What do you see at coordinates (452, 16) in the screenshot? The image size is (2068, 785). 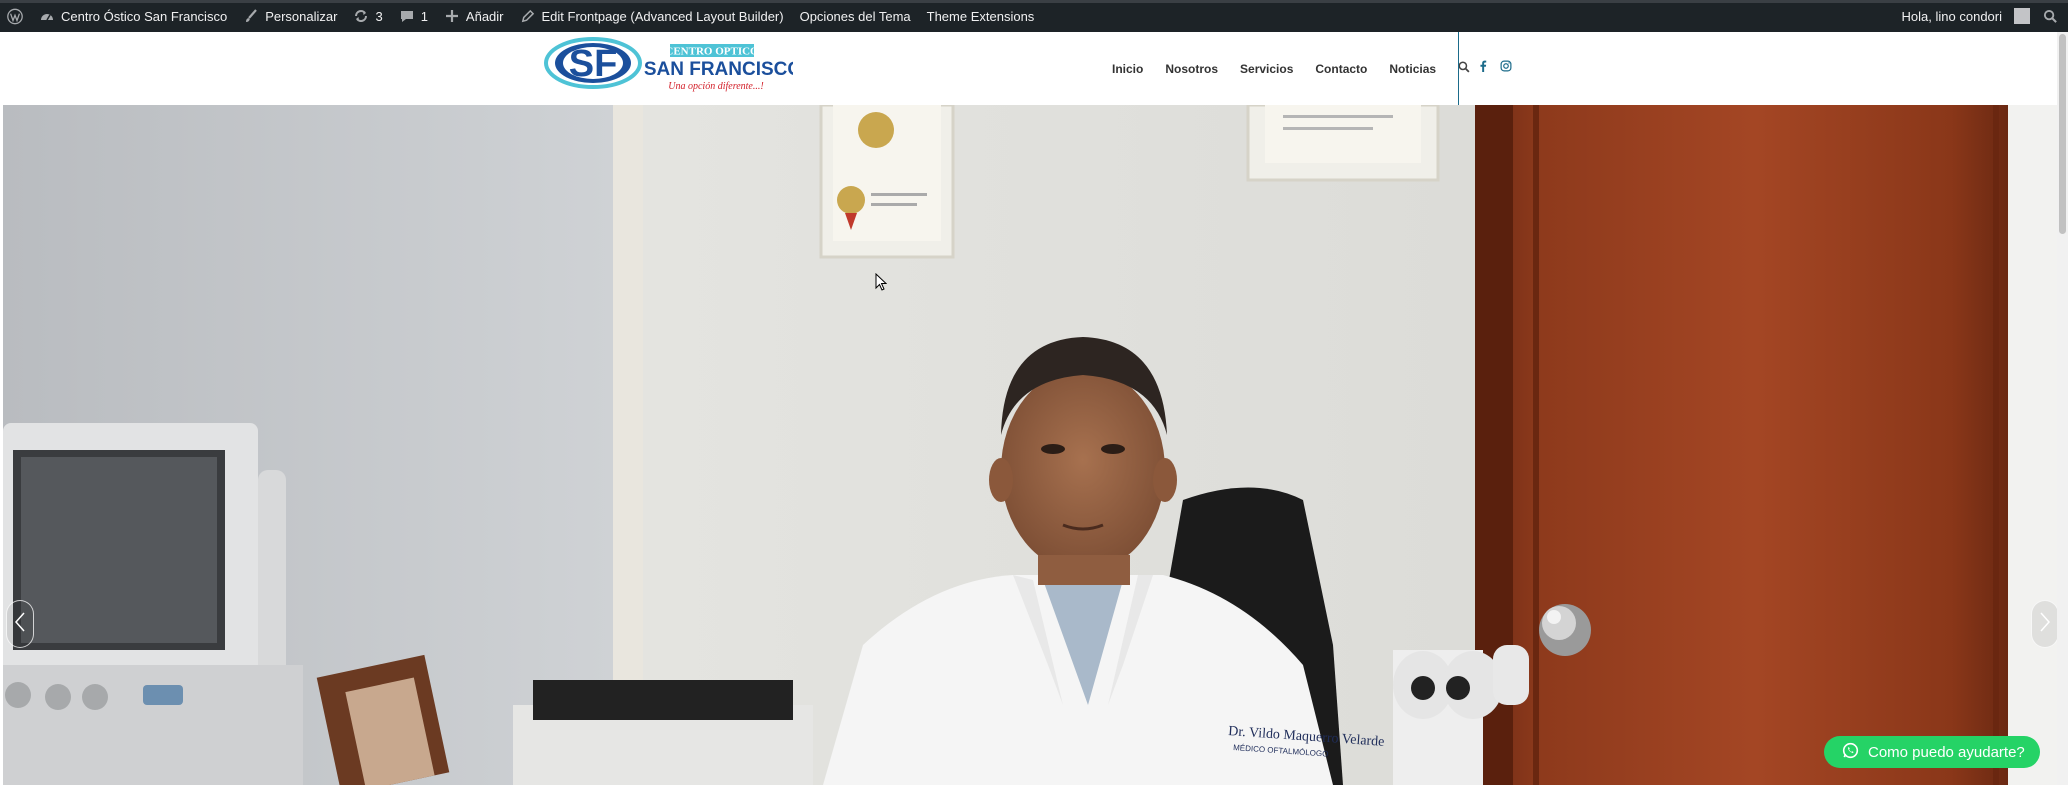 I see `plus-icon` at bounding box center [452, 16].